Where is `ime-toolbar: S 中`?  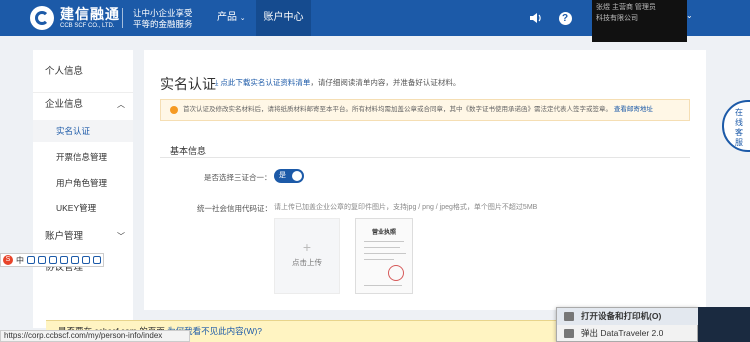
ime-toolbar: S 中 is located at coordinates (52, 260).